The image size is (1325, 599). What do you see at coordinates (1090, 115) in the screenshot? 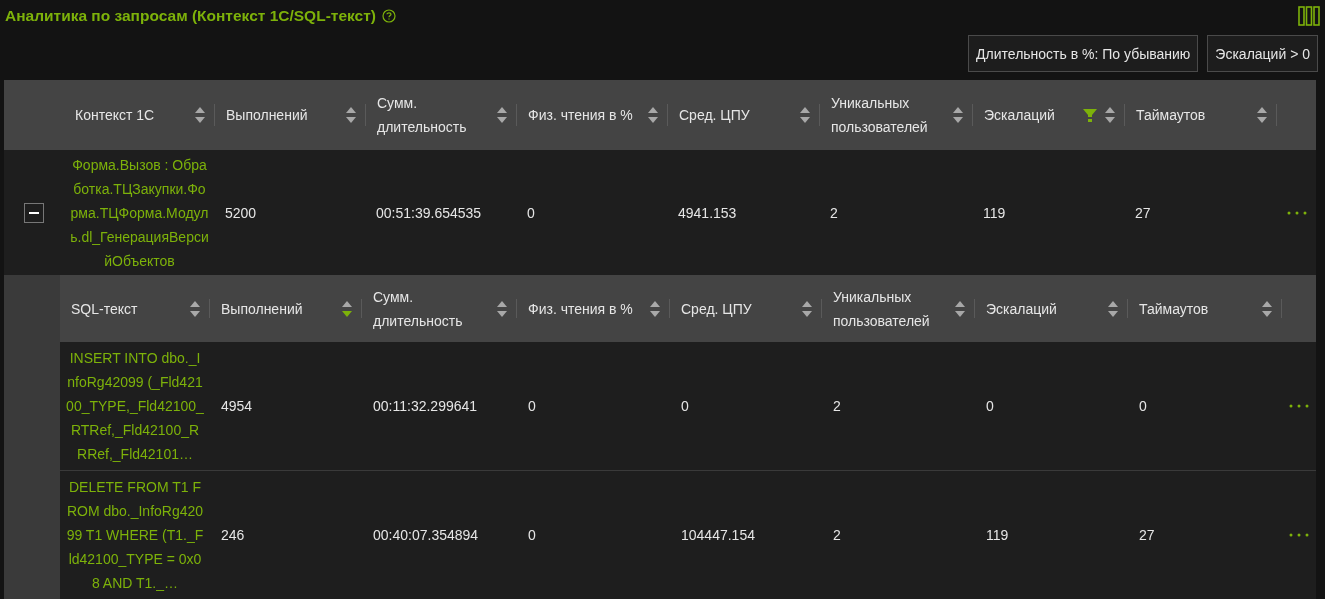
I see `filter-icon` at bounding box center [1090, 115].